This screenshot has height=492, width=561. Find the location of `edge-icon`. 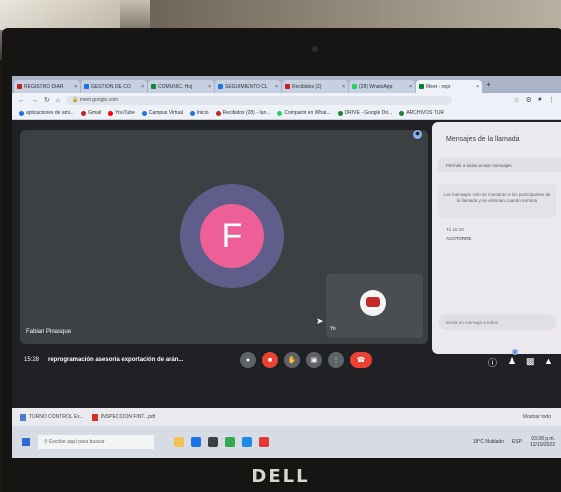

edge-icon is located at coordinates (196, 442).